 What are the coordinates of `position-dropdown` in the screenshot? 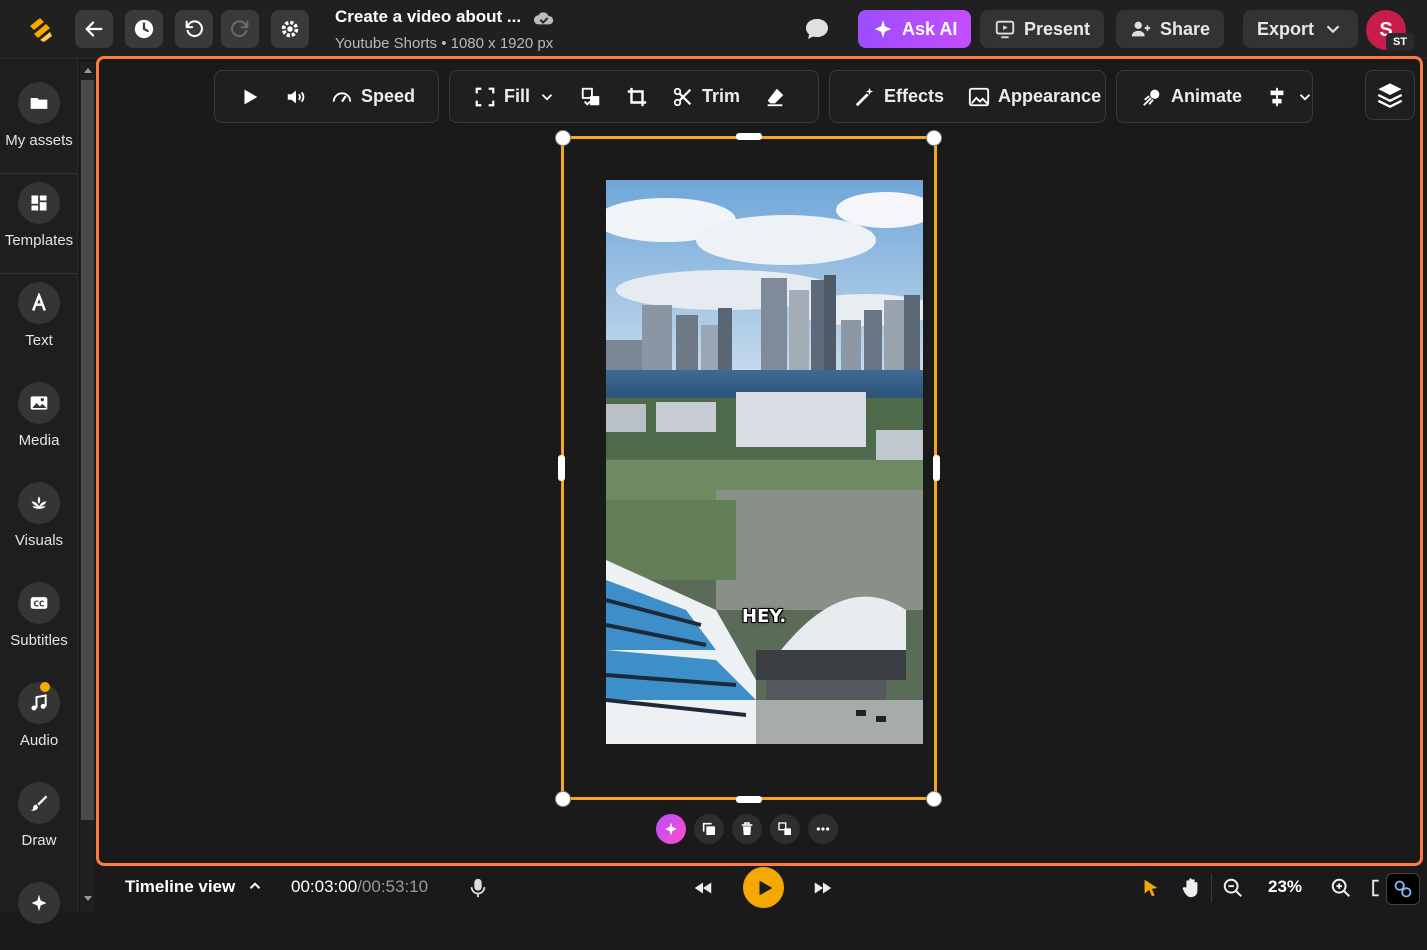 It's located at (1290, 97).